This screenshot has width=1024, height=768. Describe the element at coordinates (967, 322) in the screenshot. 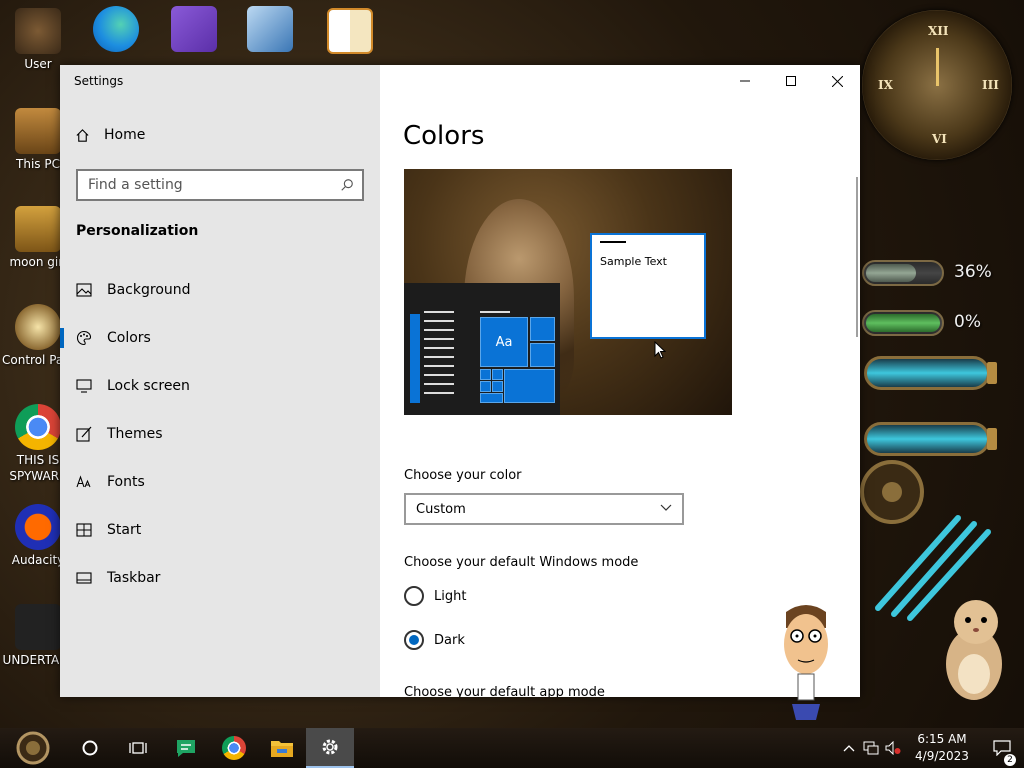

I see `memory-gauge-value: 0%` at that location.